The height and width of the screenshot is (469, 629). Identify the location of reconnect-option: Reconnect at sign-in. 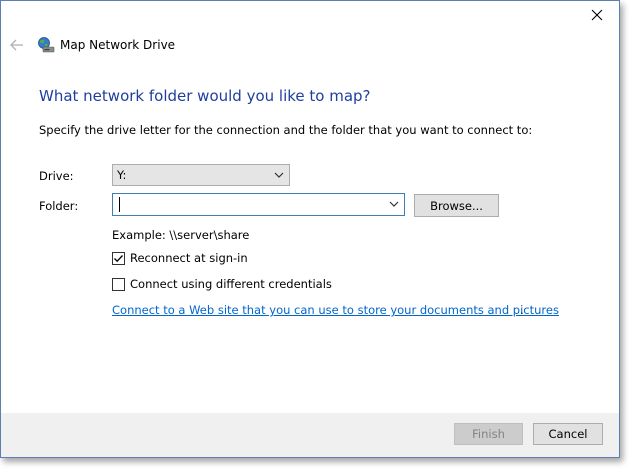
(180, 258).